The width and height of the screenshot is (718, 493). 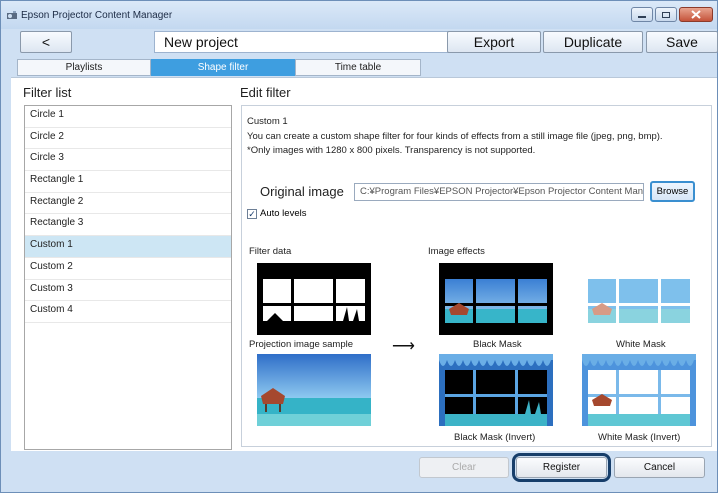 What do you see at coordinates (252, 213) in the screenshot?
I see `auto-levels-checkbox: ✓` at bounding box center [252, 213].